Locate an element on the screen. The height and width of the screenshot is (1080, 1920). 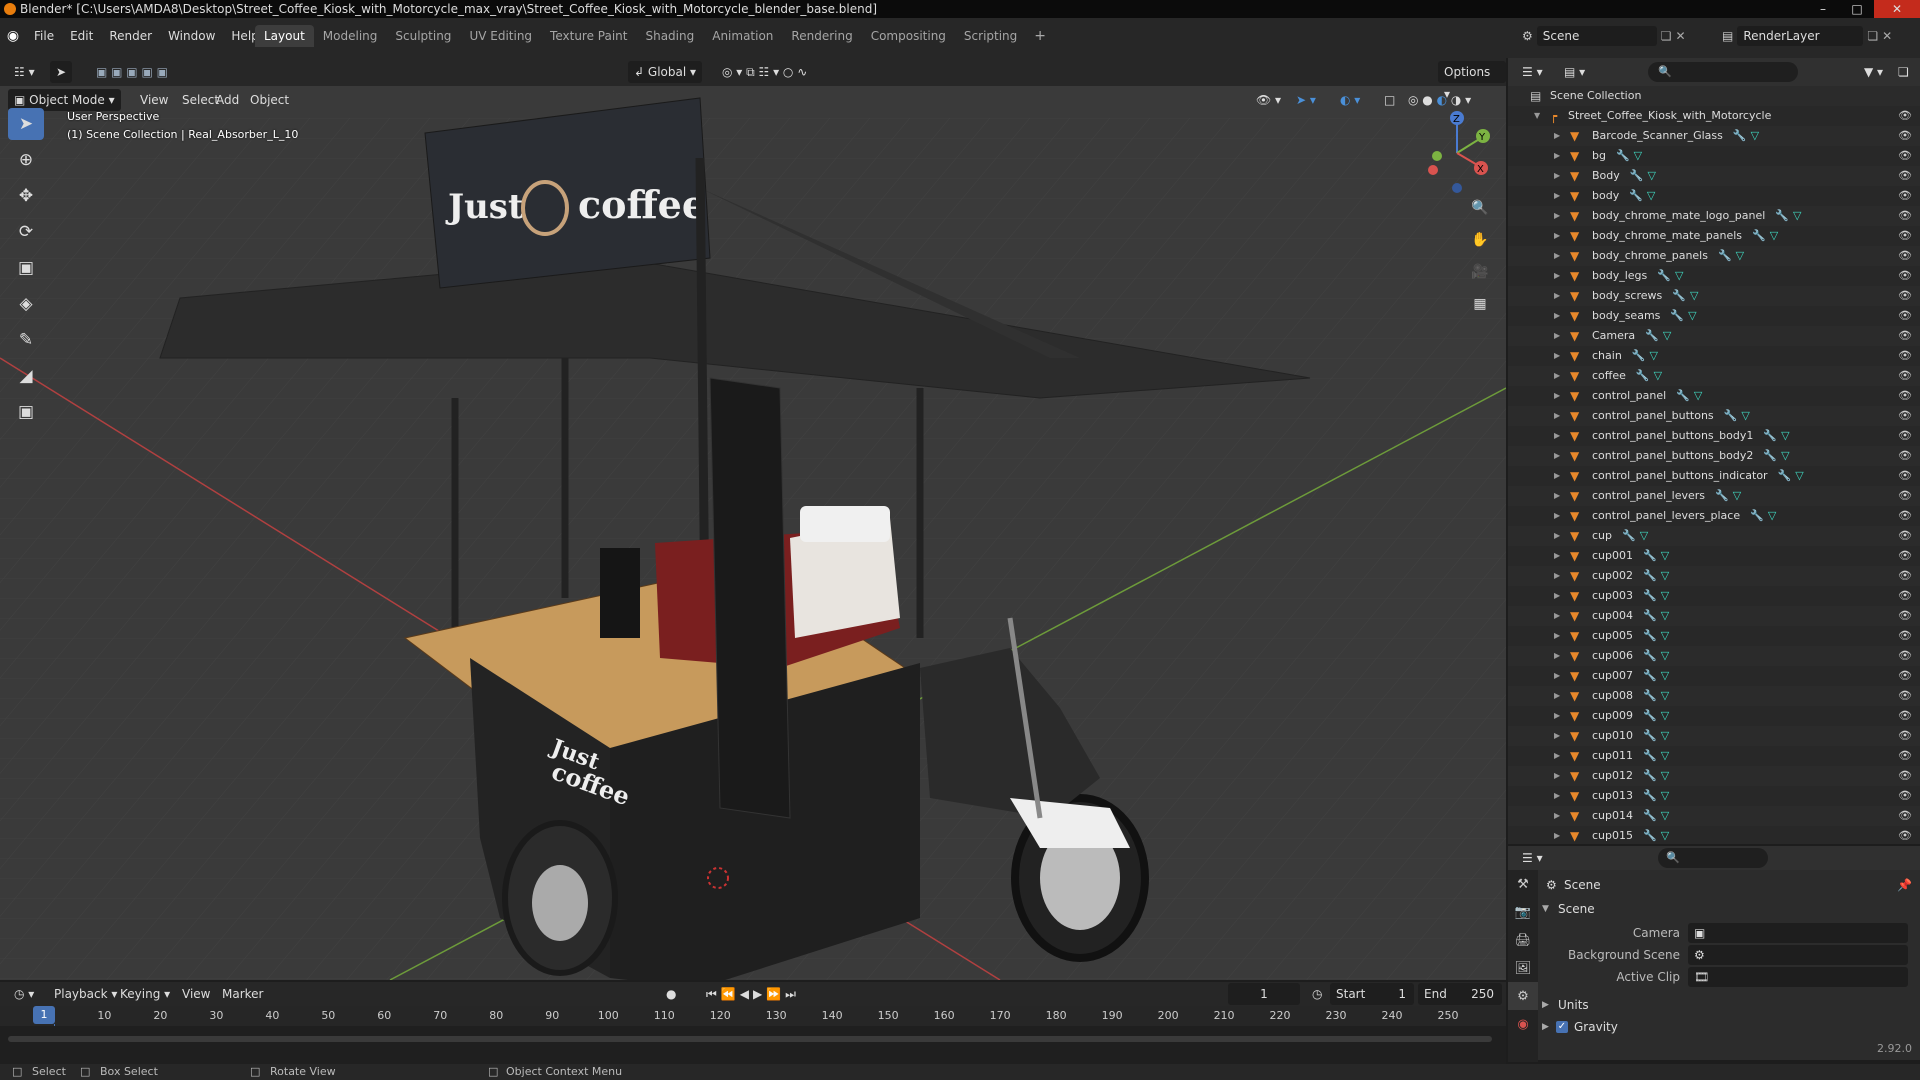
gravity-panel-header: ▶ ✓ Gravity is located at coordinates (1729, 1027).